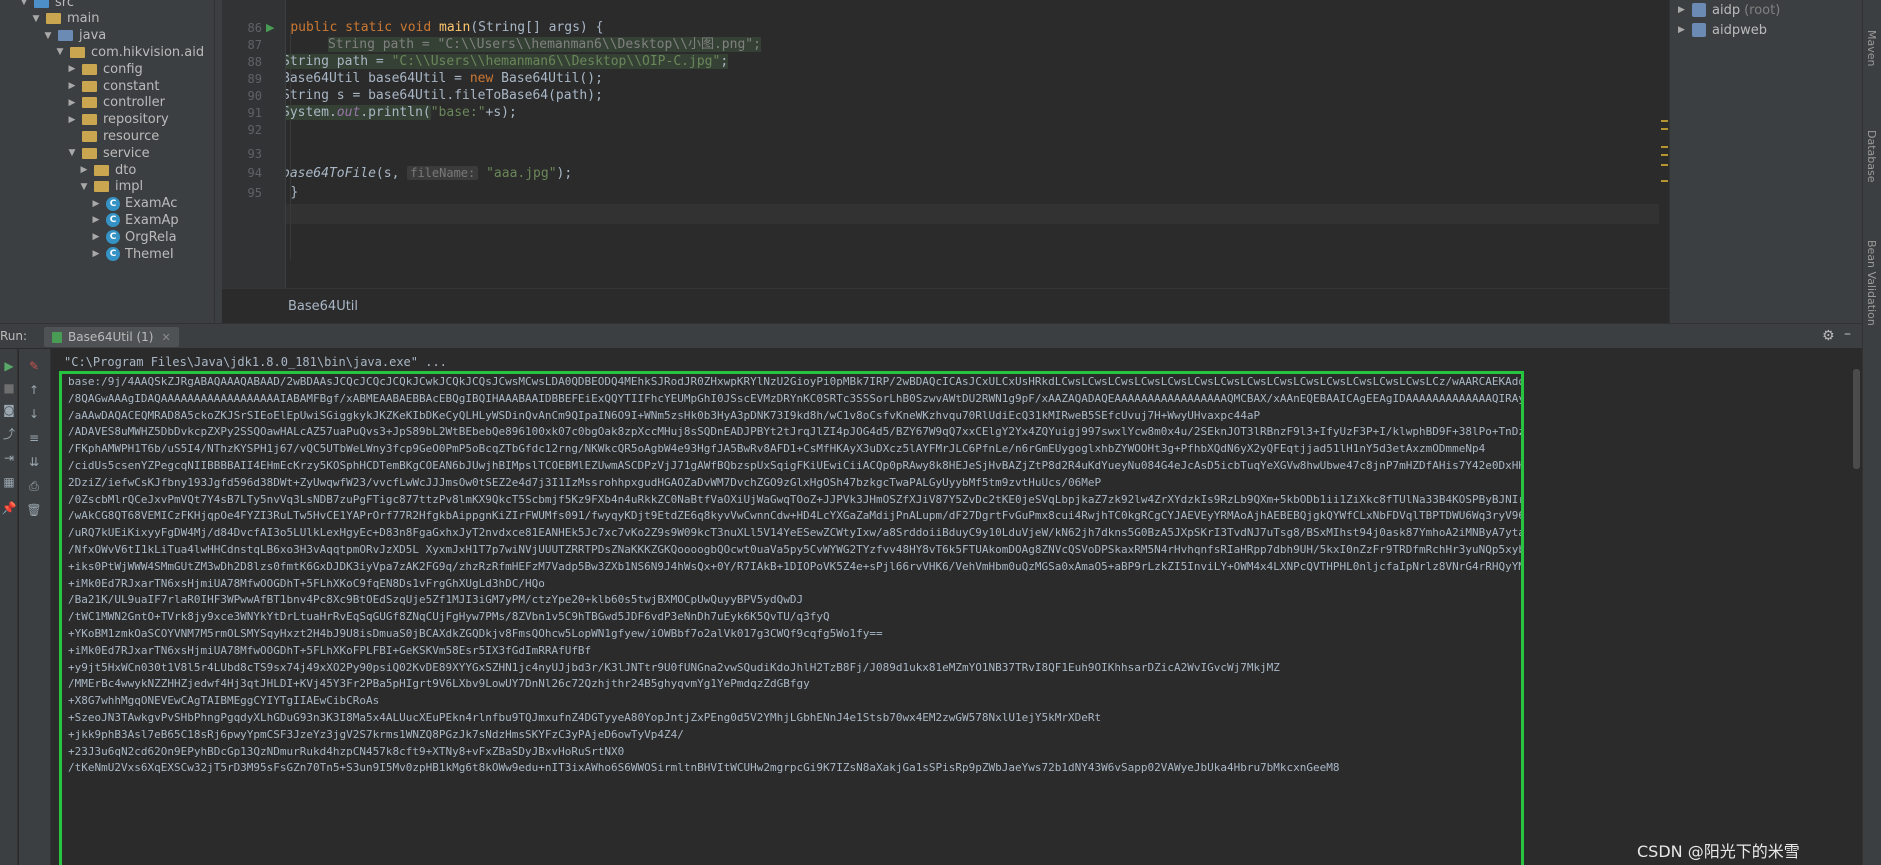  Describe the element at coordinates (1871, 48) in the screenshot. I see `right-tab-maven: Maven` at that location.